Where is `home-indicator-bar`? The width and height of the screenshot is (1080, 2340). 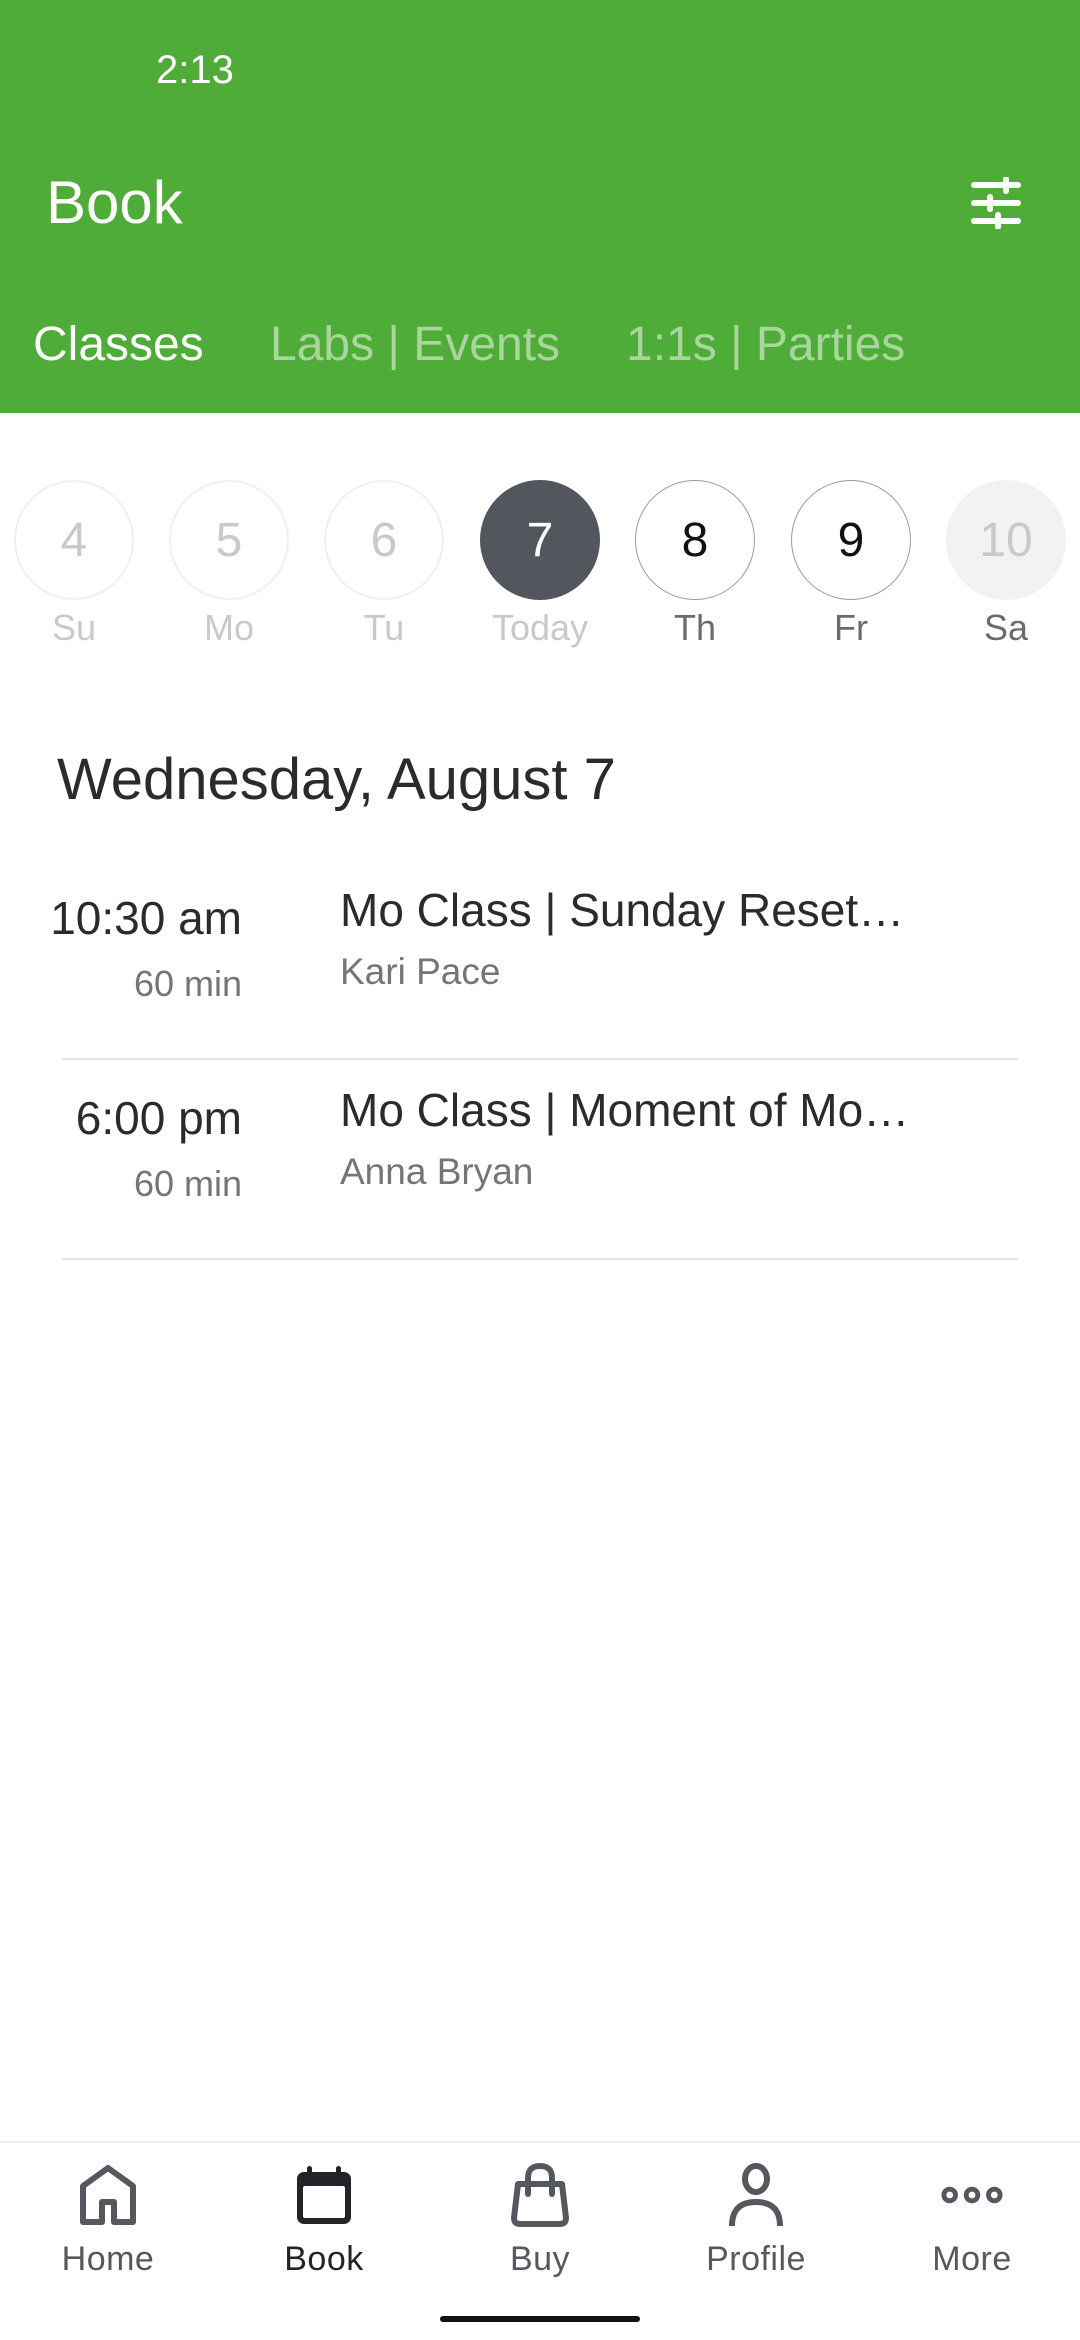
home-indicator-bar is located at coordinates (540, 2319).